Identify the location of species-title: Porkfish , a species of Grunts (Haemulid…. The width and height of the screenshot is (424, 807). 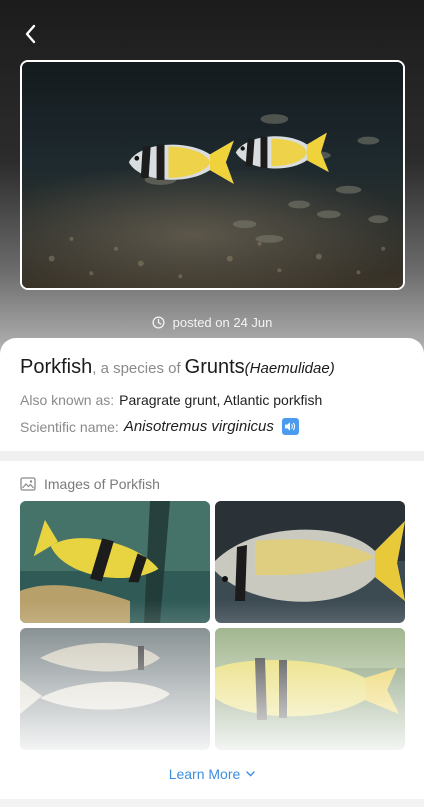
(177, 367).